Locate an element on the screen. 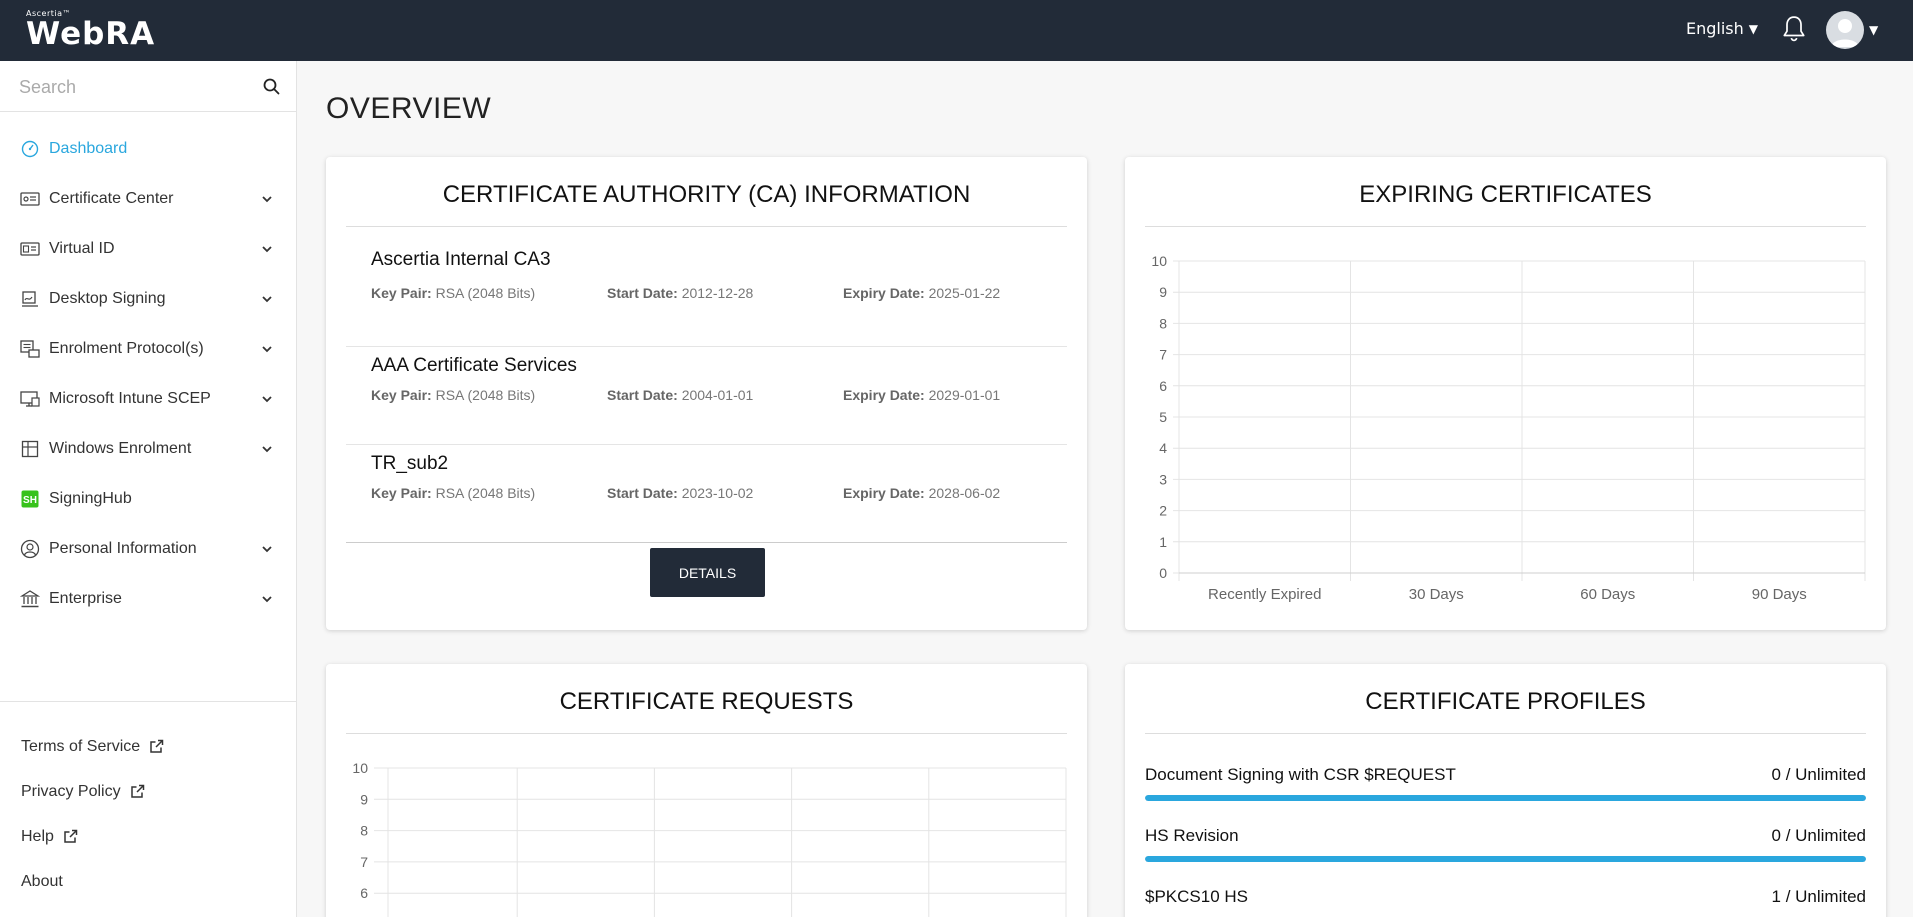 This screenshot has height=917, width=1913. y-tick-label: 8 is located at coordinates (364, 831).